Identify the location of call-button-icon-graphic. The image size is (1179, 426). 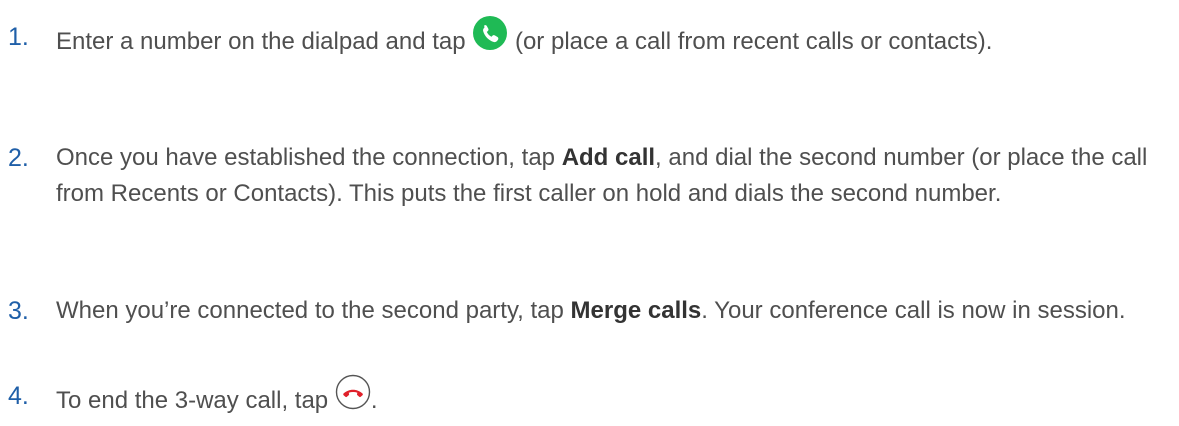
(490, 33).